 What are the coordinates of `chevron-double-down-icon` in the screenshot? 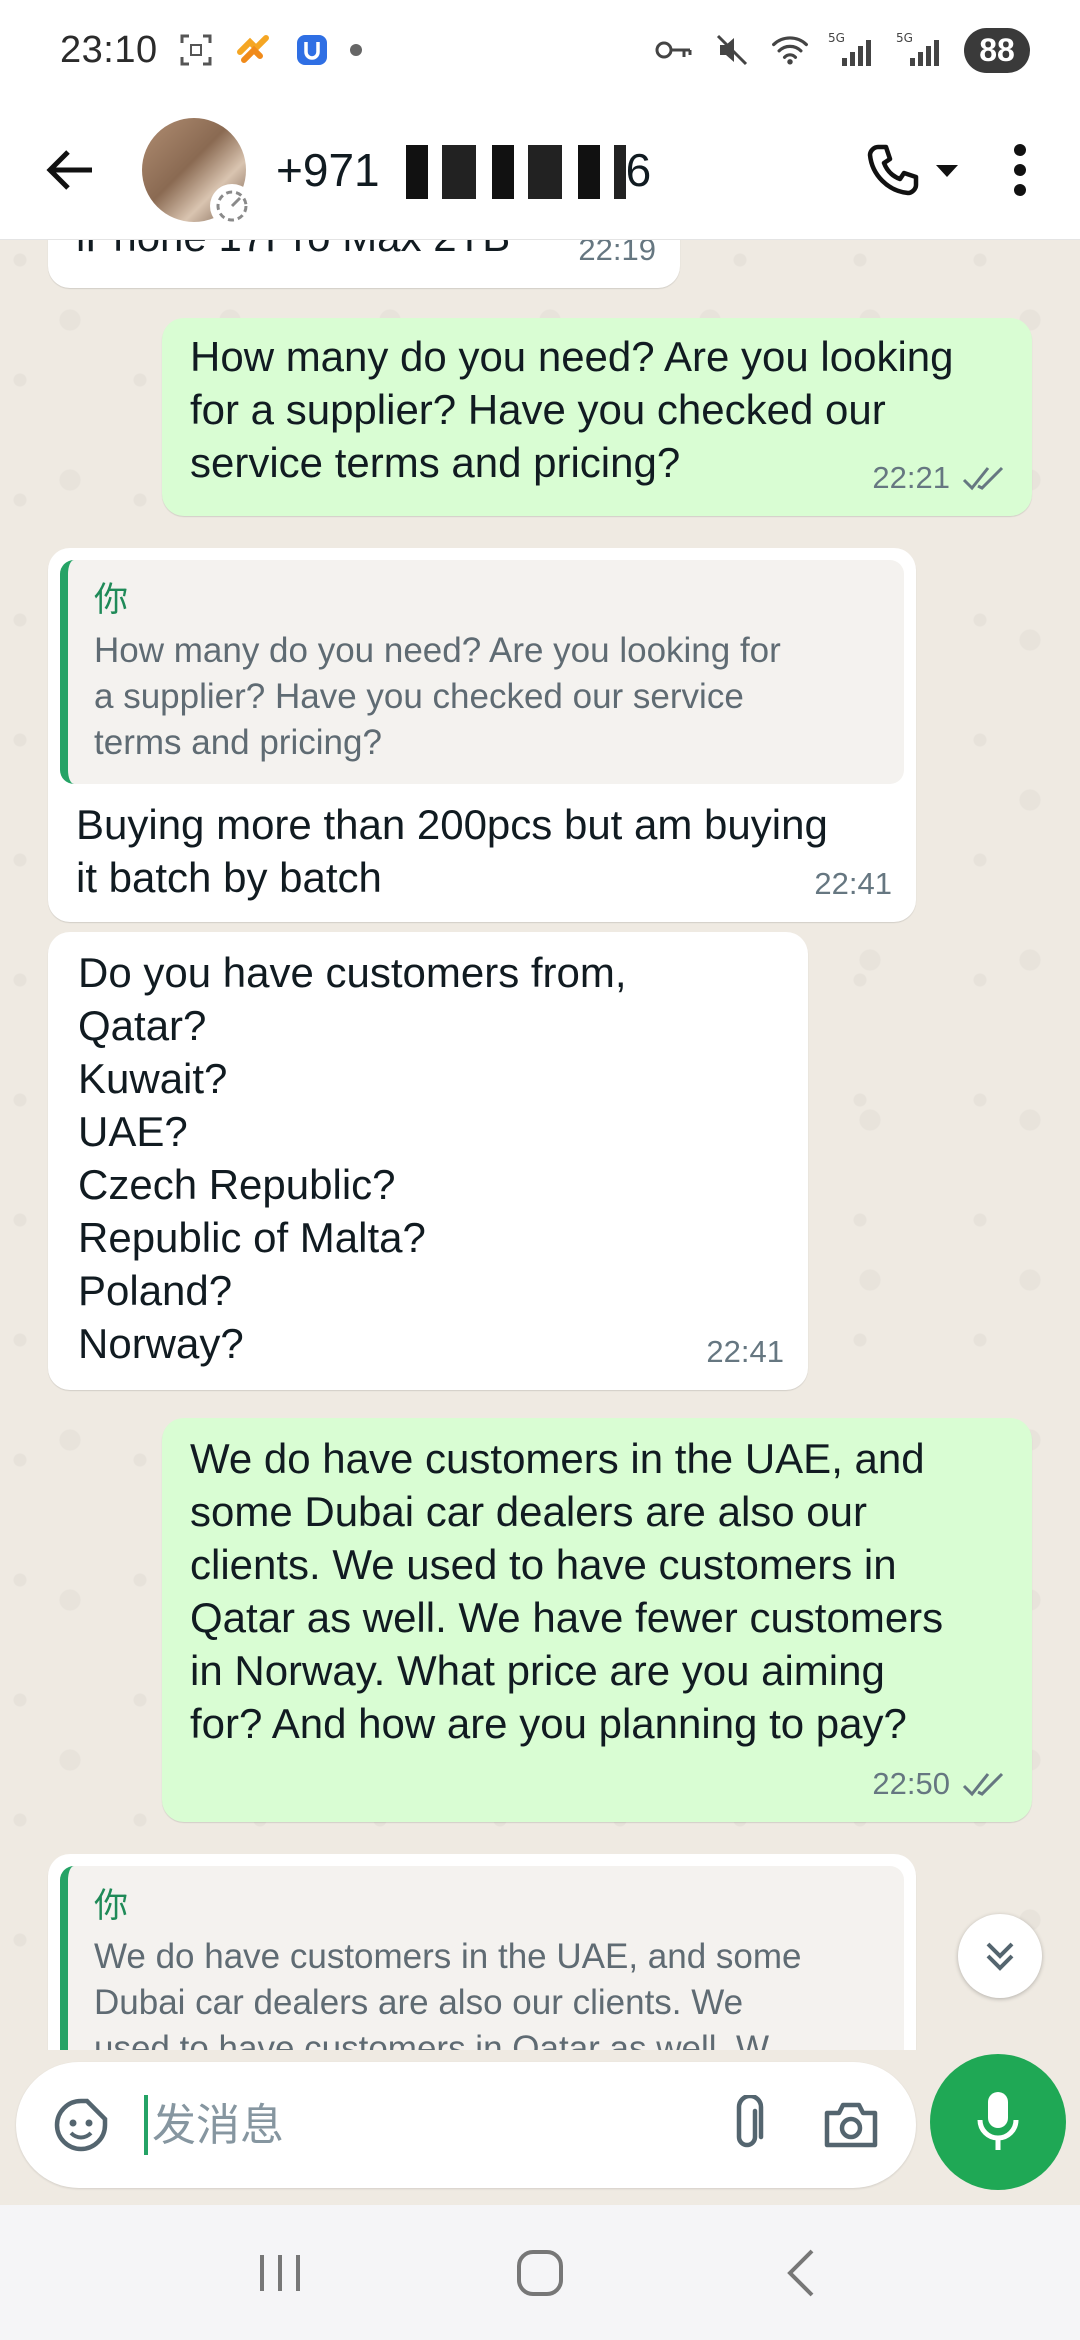 It's located at (1000, 1956).